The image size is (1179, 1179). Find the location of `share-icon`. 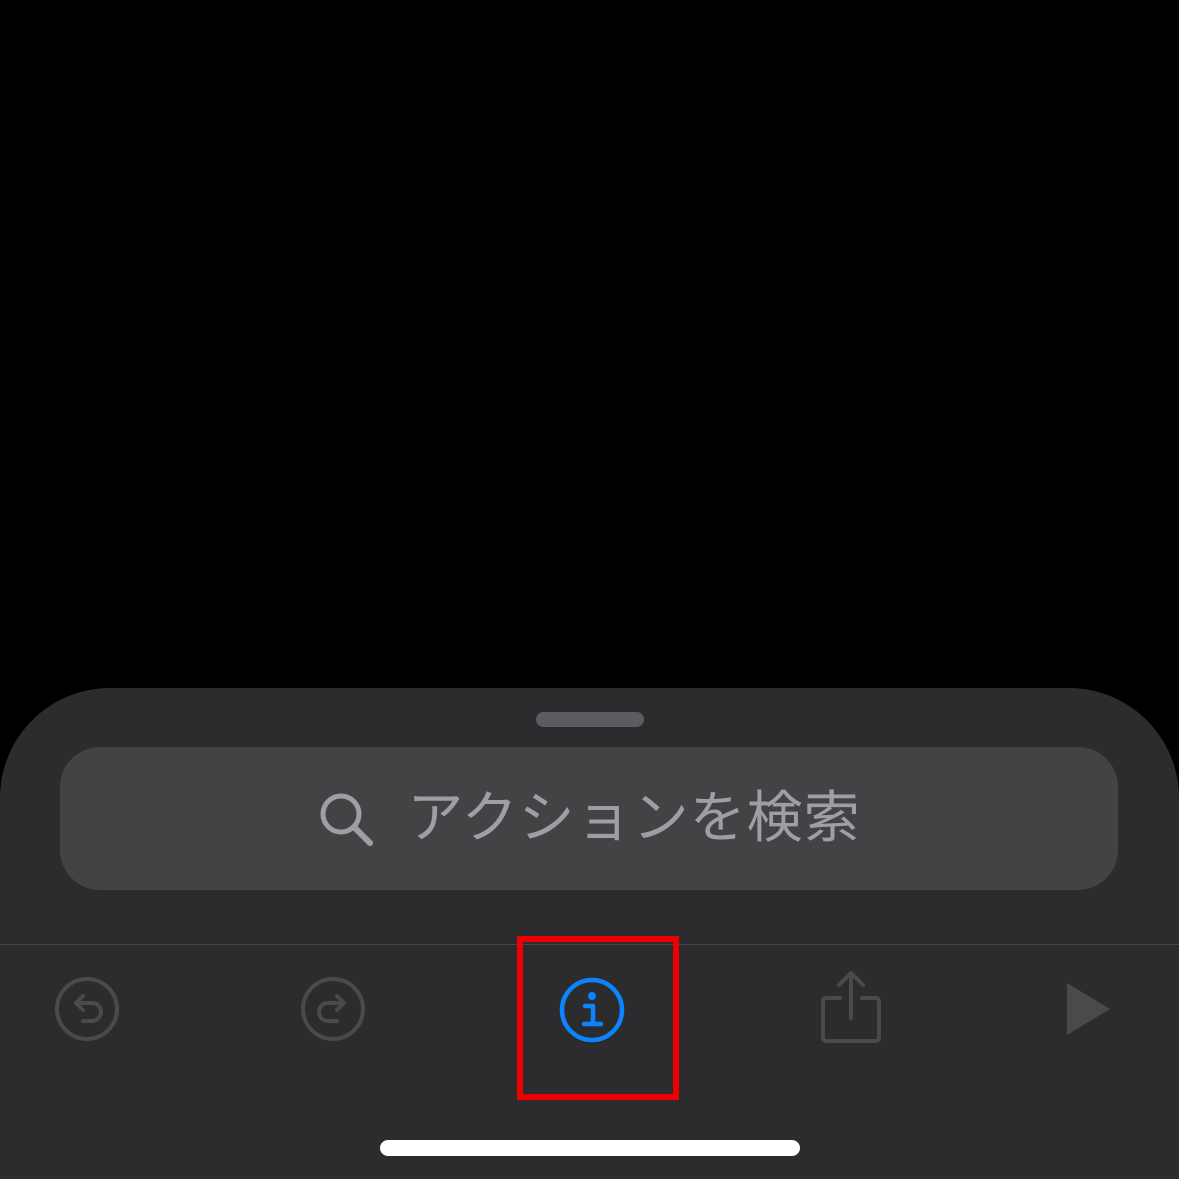

share-icon is located at coordinates (851, 1009).